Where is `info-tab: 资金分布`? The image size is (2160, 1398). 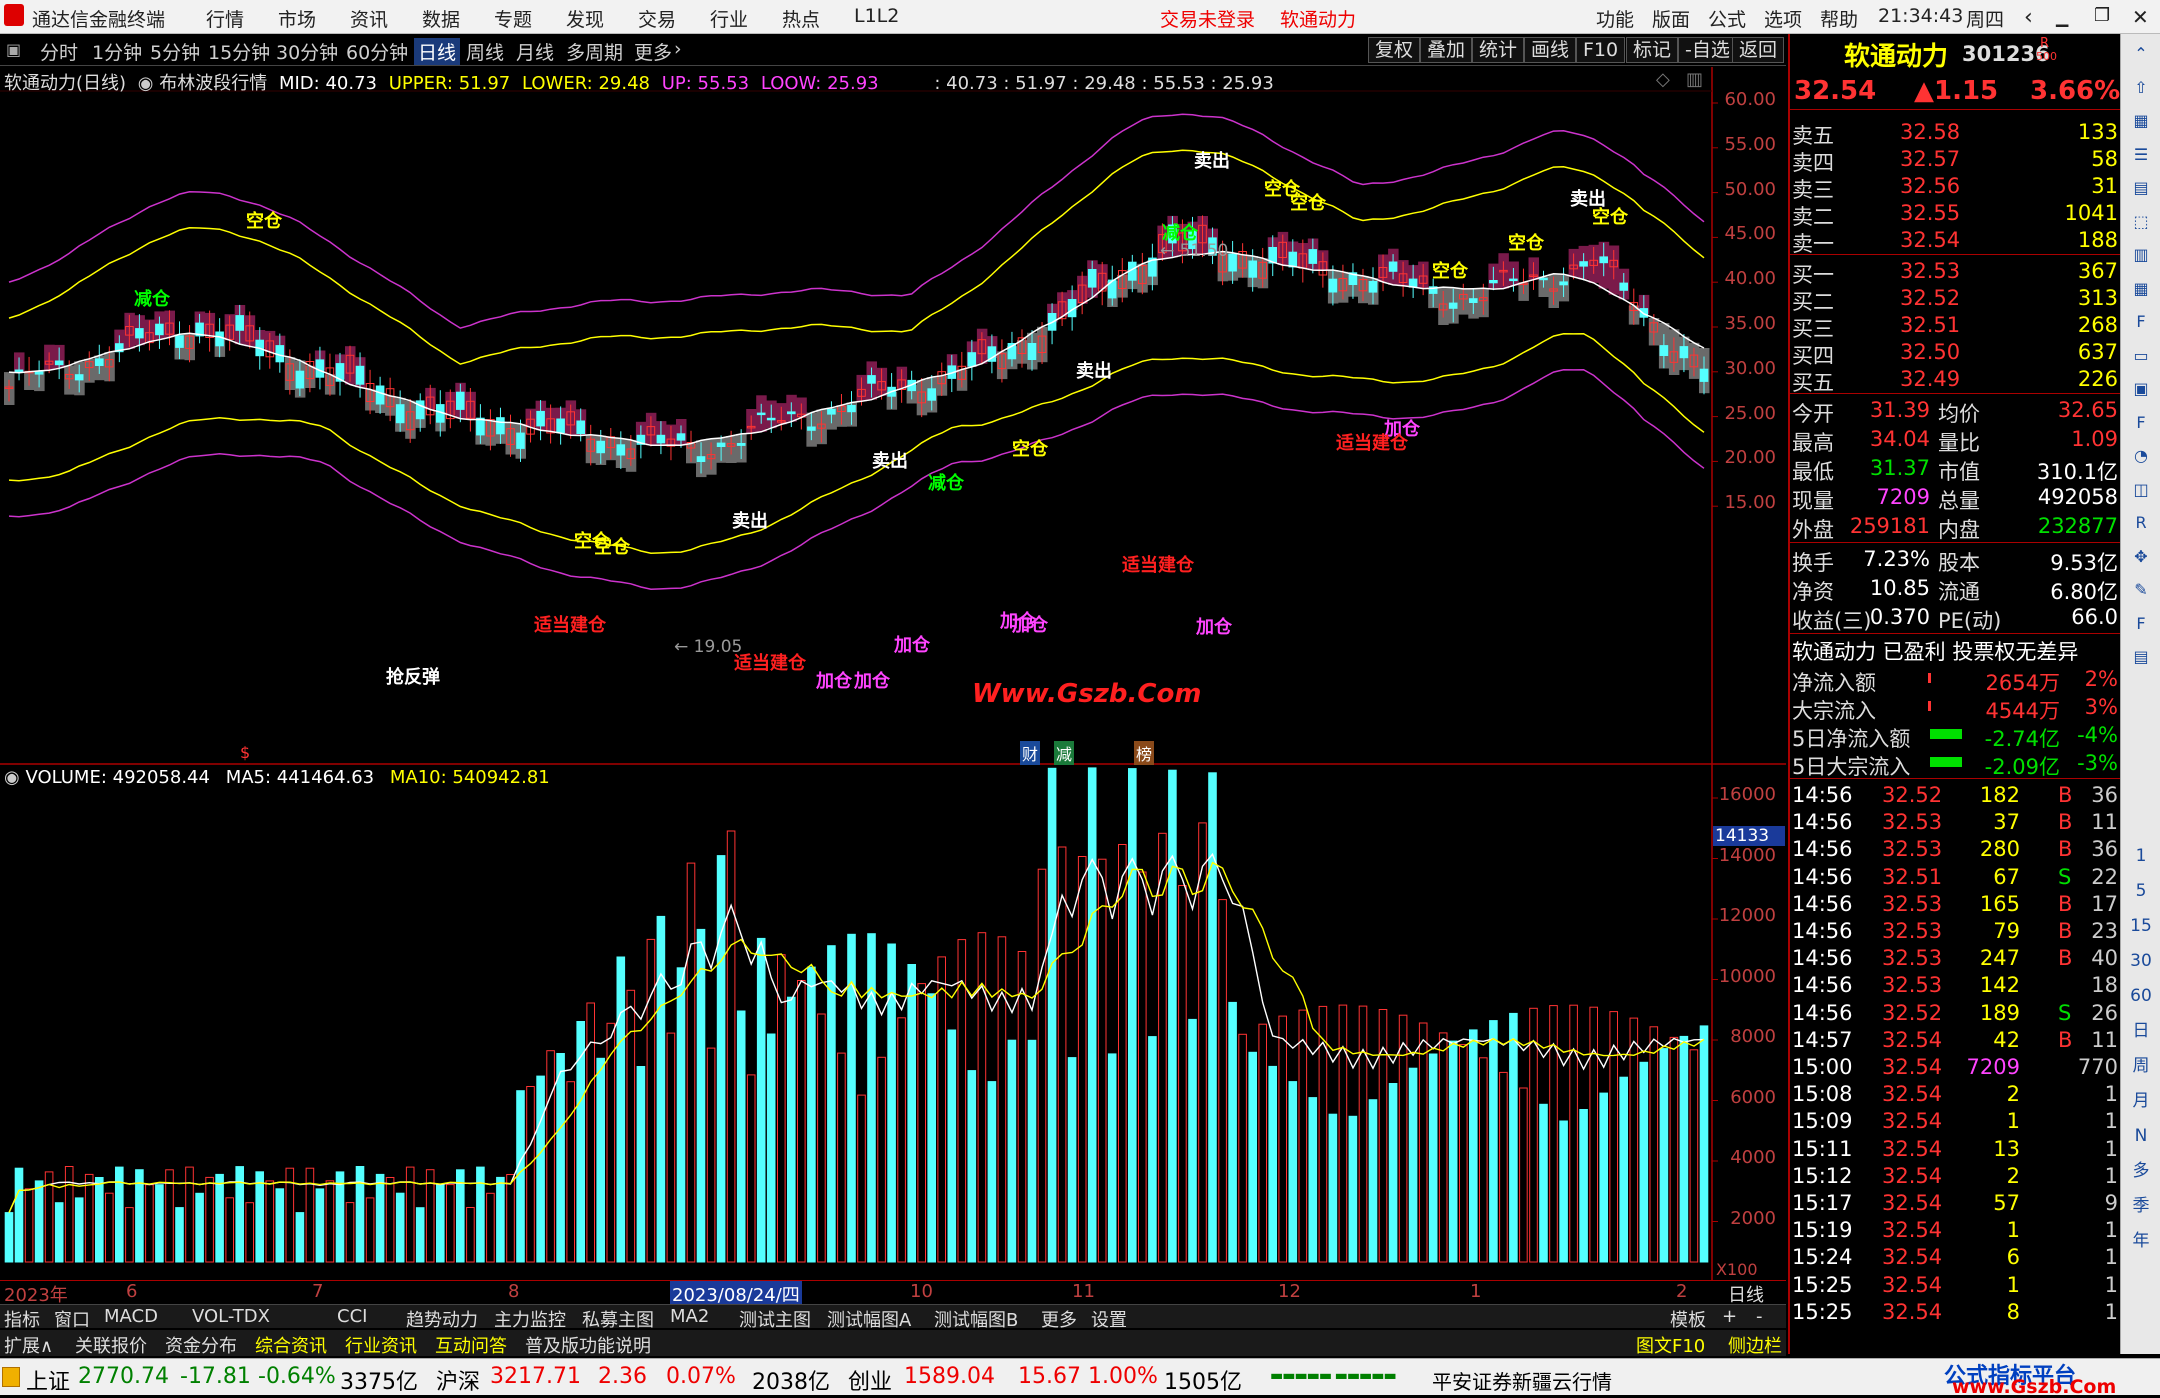 info-tab: 资金分布 is located at coordinates (201, 1345).